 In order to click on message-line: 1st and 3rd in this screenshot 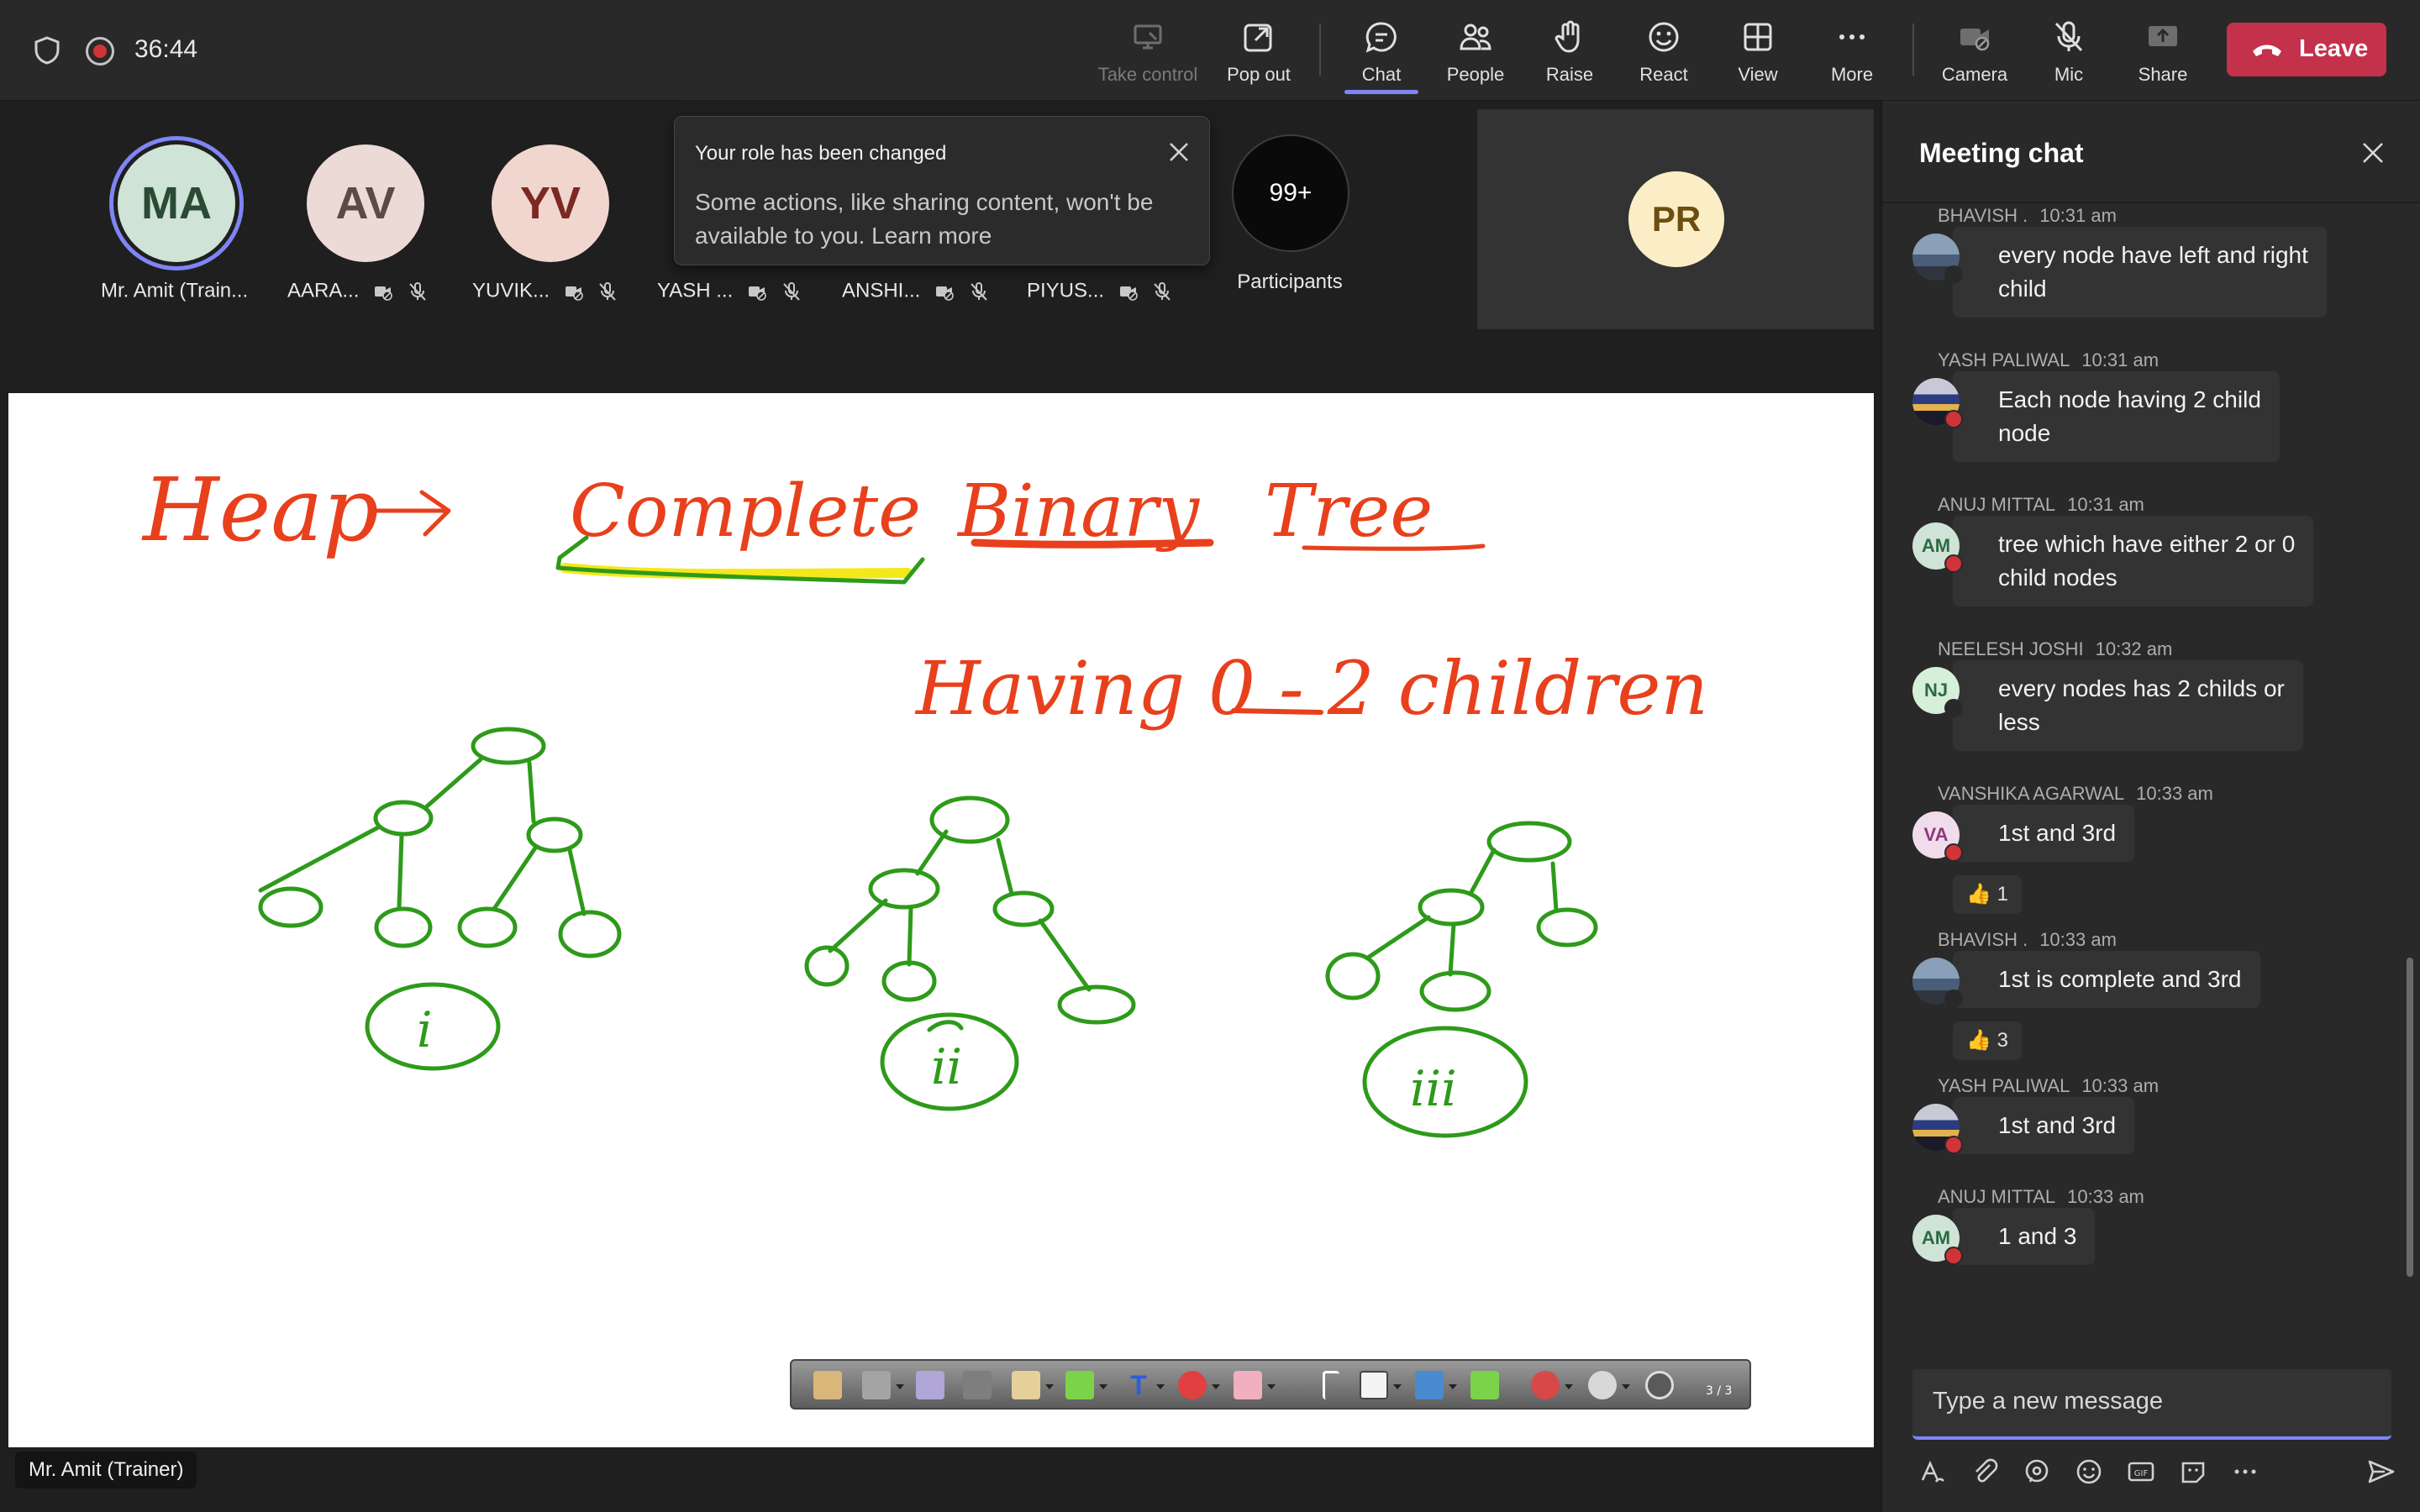, I will do `click(2057, 833)`.